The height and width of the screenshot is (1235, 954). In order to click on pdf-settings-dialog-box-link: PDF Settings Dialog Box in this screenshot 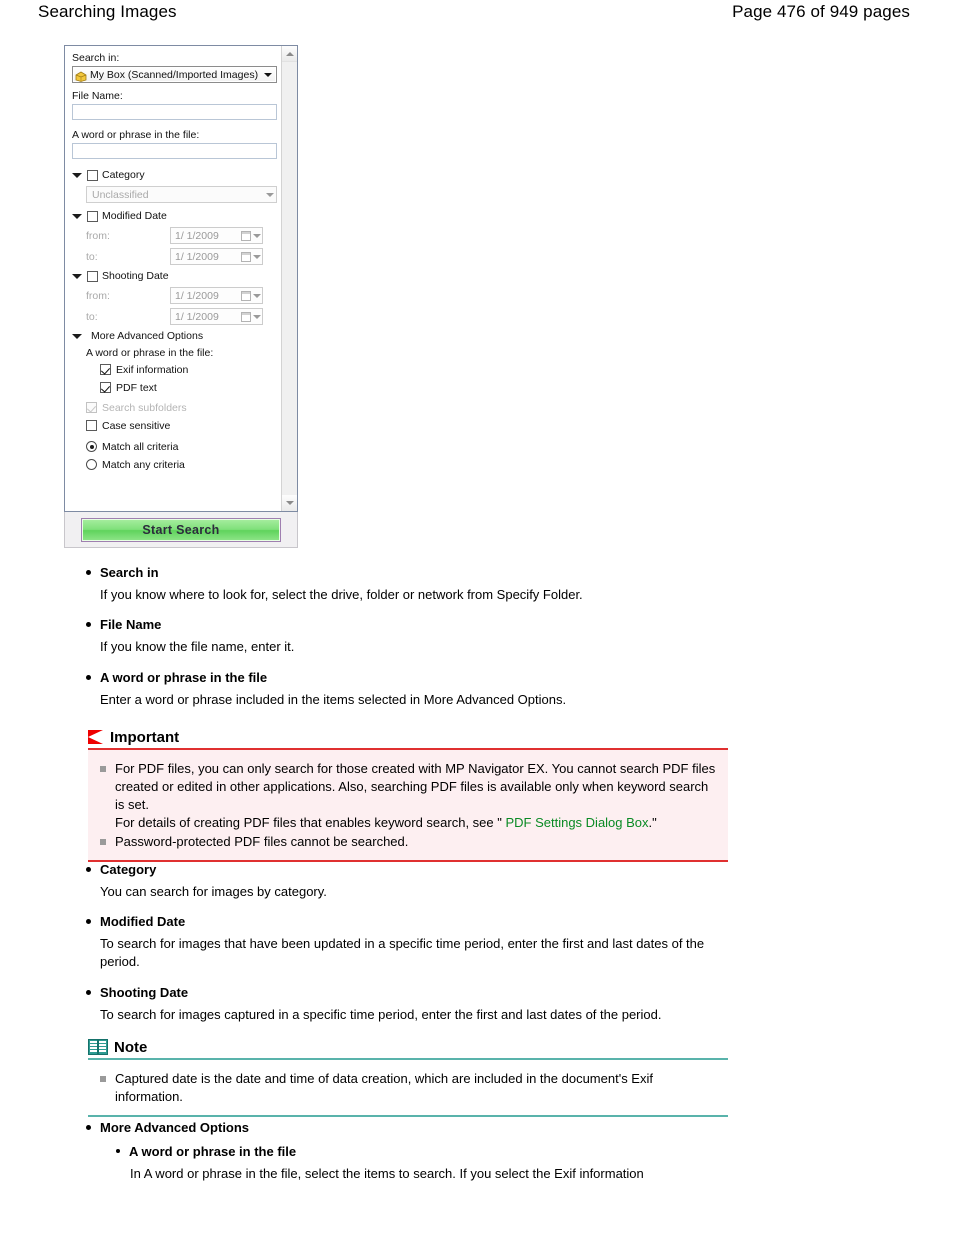, I will do `click(576, 822)`.